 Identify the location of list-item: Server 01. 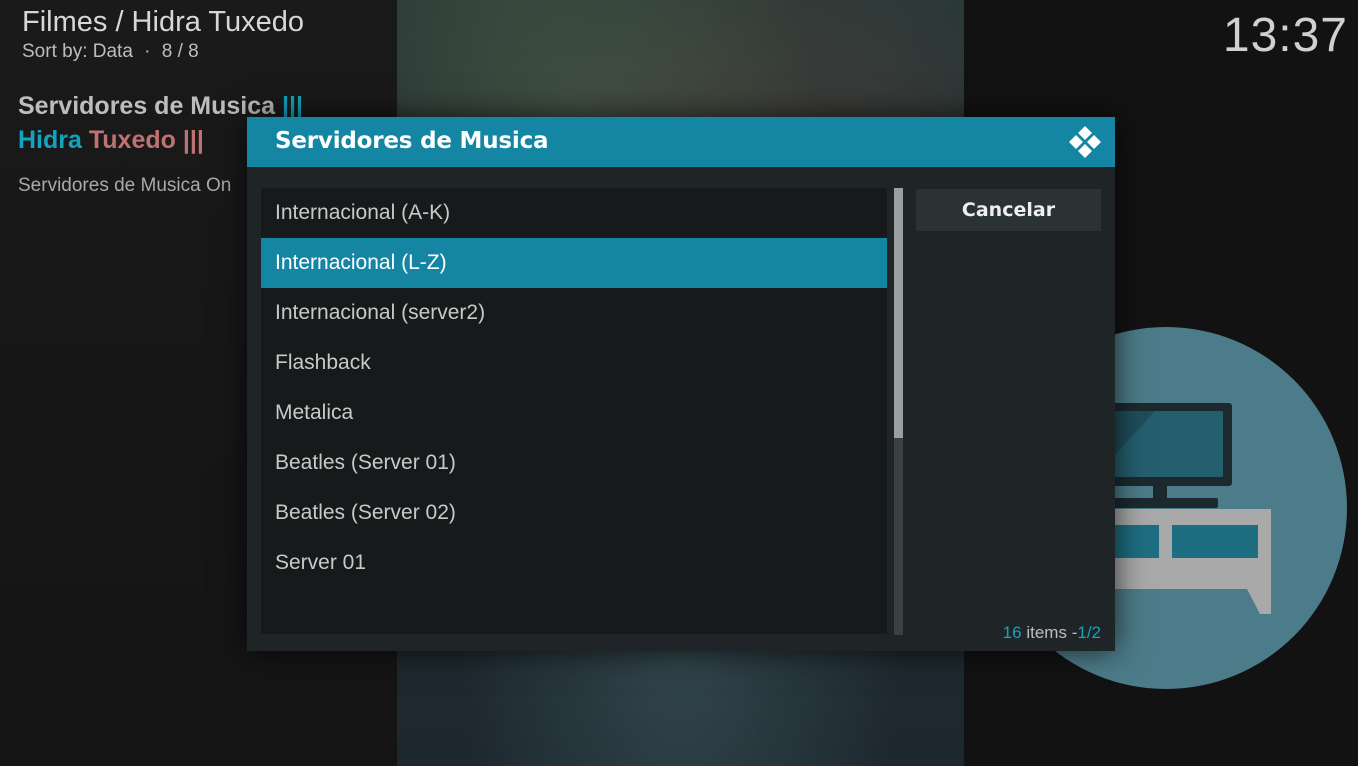
(574, 563).